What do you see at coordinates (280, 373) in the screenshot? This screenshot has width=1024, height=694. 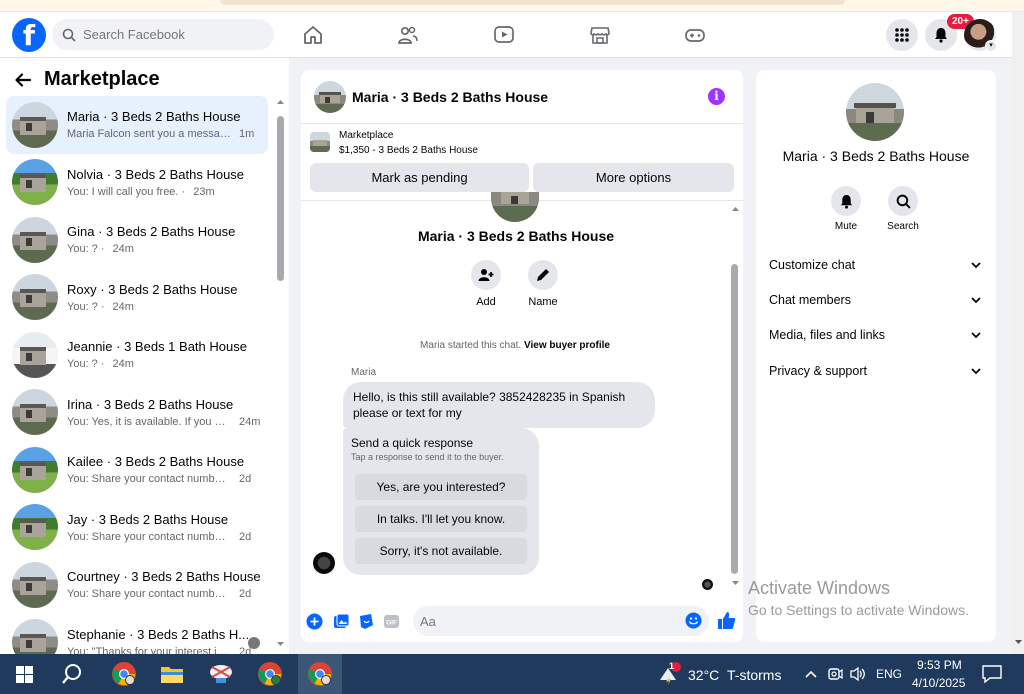 I see `sidebar-scrollbar` at bounding box center [280, 373].